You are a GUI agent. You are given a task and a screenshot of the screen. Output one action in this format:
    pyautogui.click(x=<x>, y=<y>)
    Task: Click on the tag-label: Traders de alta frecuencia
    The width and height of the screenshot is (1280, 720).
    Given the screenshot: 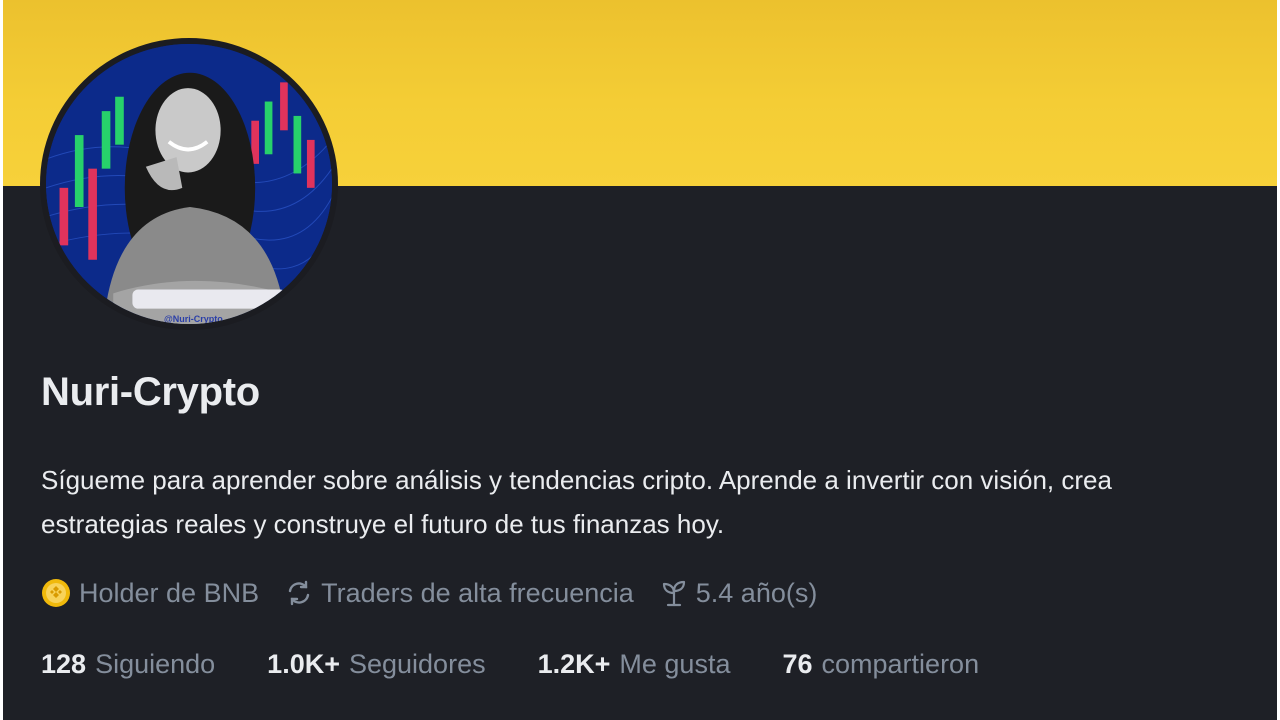 What is the action you would take?
    pyautogui.click(x=477, y=592)
    